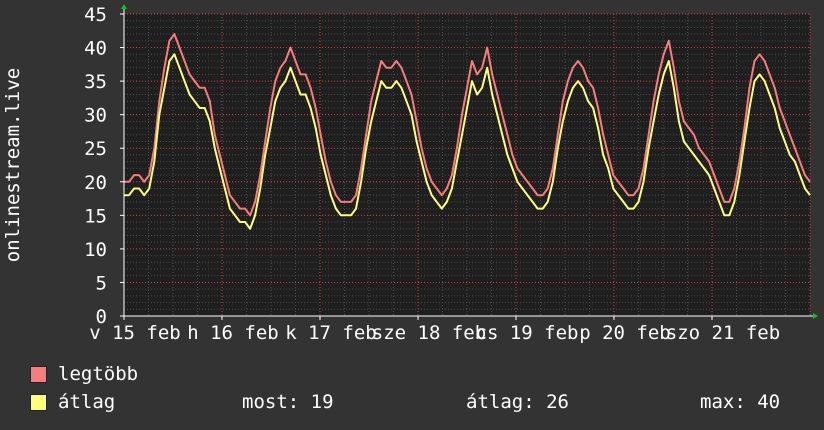 The image size is (824, 430). I want to click on legend-max-label: legtöbb, so click(98, 374).